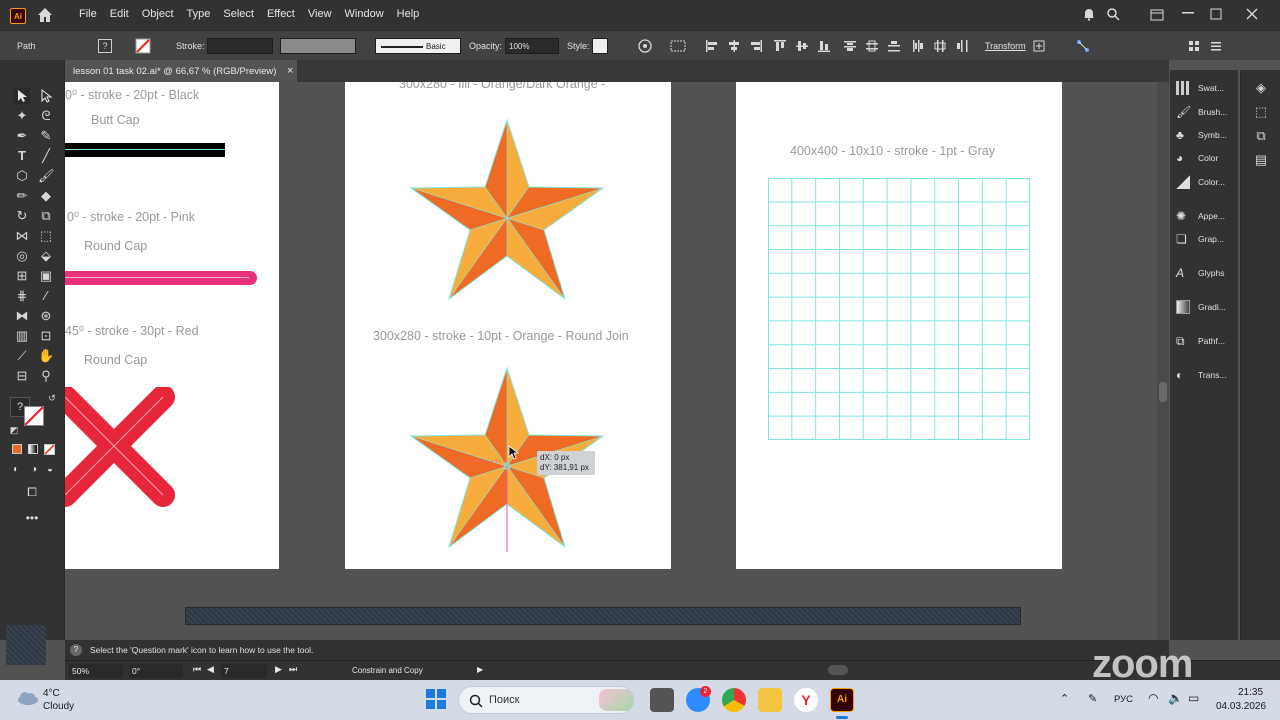  What do you see at coordinates (1163, 361) in the screenshot?
I see `vertical-scrollbar` at bounding box center [1163, 361].